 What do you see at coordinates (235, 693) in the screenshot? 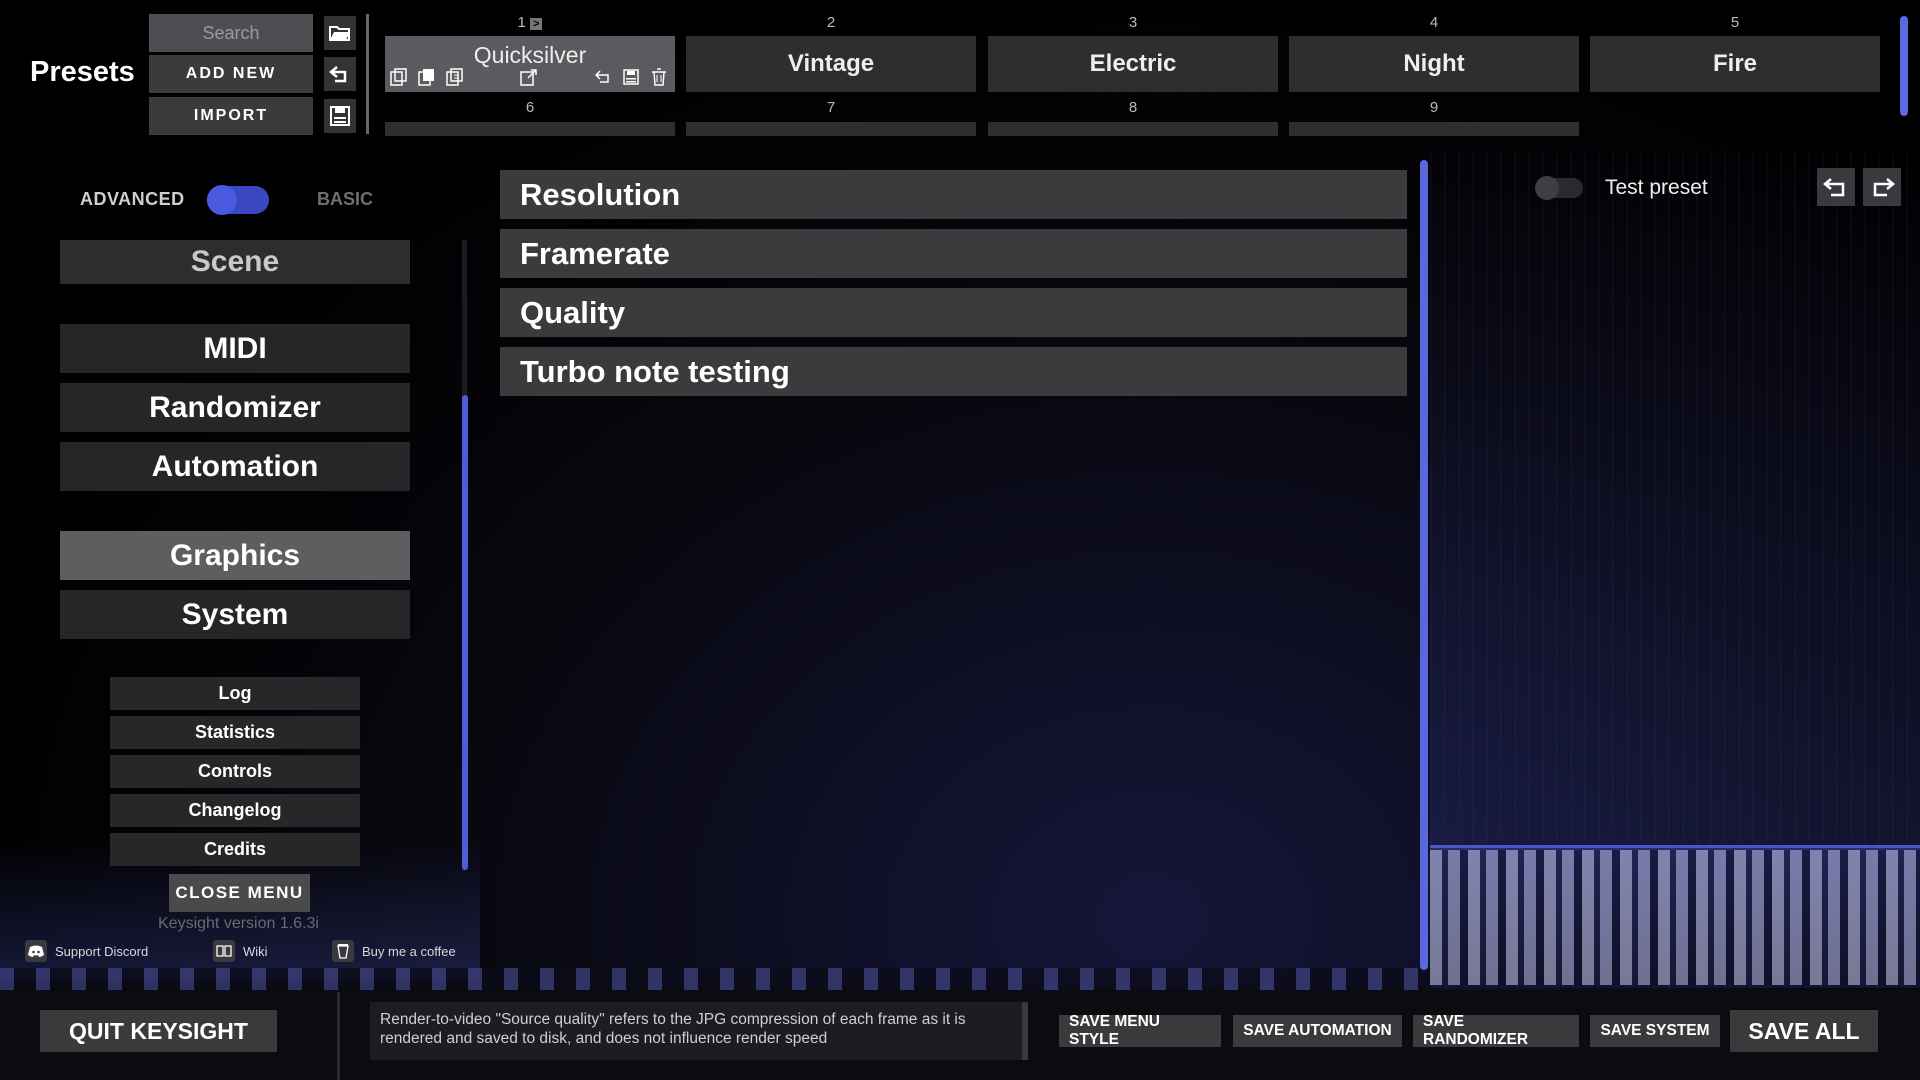
I see `log-button: Log` at bounding box center [235, 693].